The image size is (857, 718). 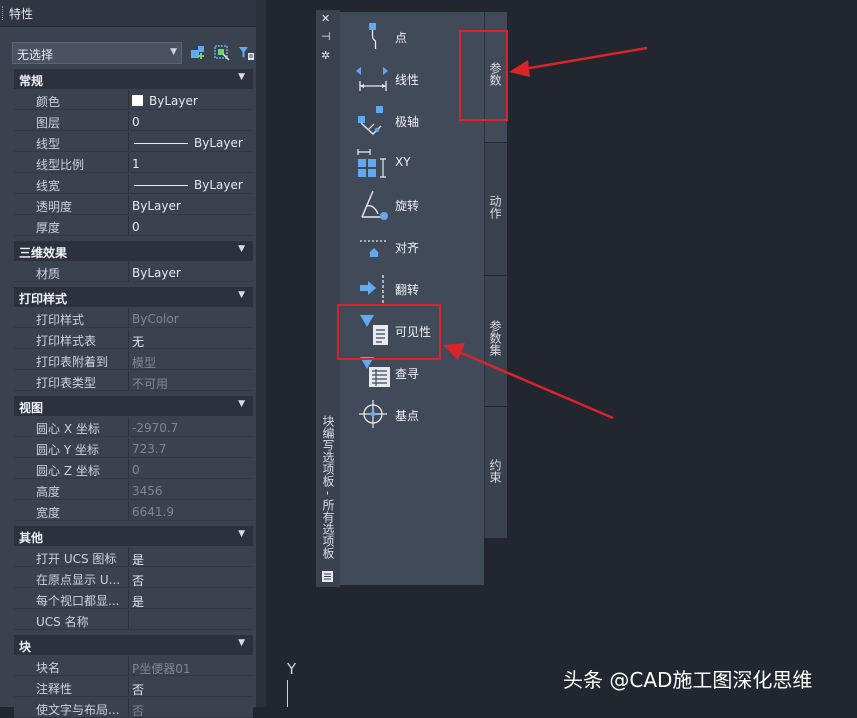 I want to click on tool-basepoint: 基点, so click(x=412, y=414).